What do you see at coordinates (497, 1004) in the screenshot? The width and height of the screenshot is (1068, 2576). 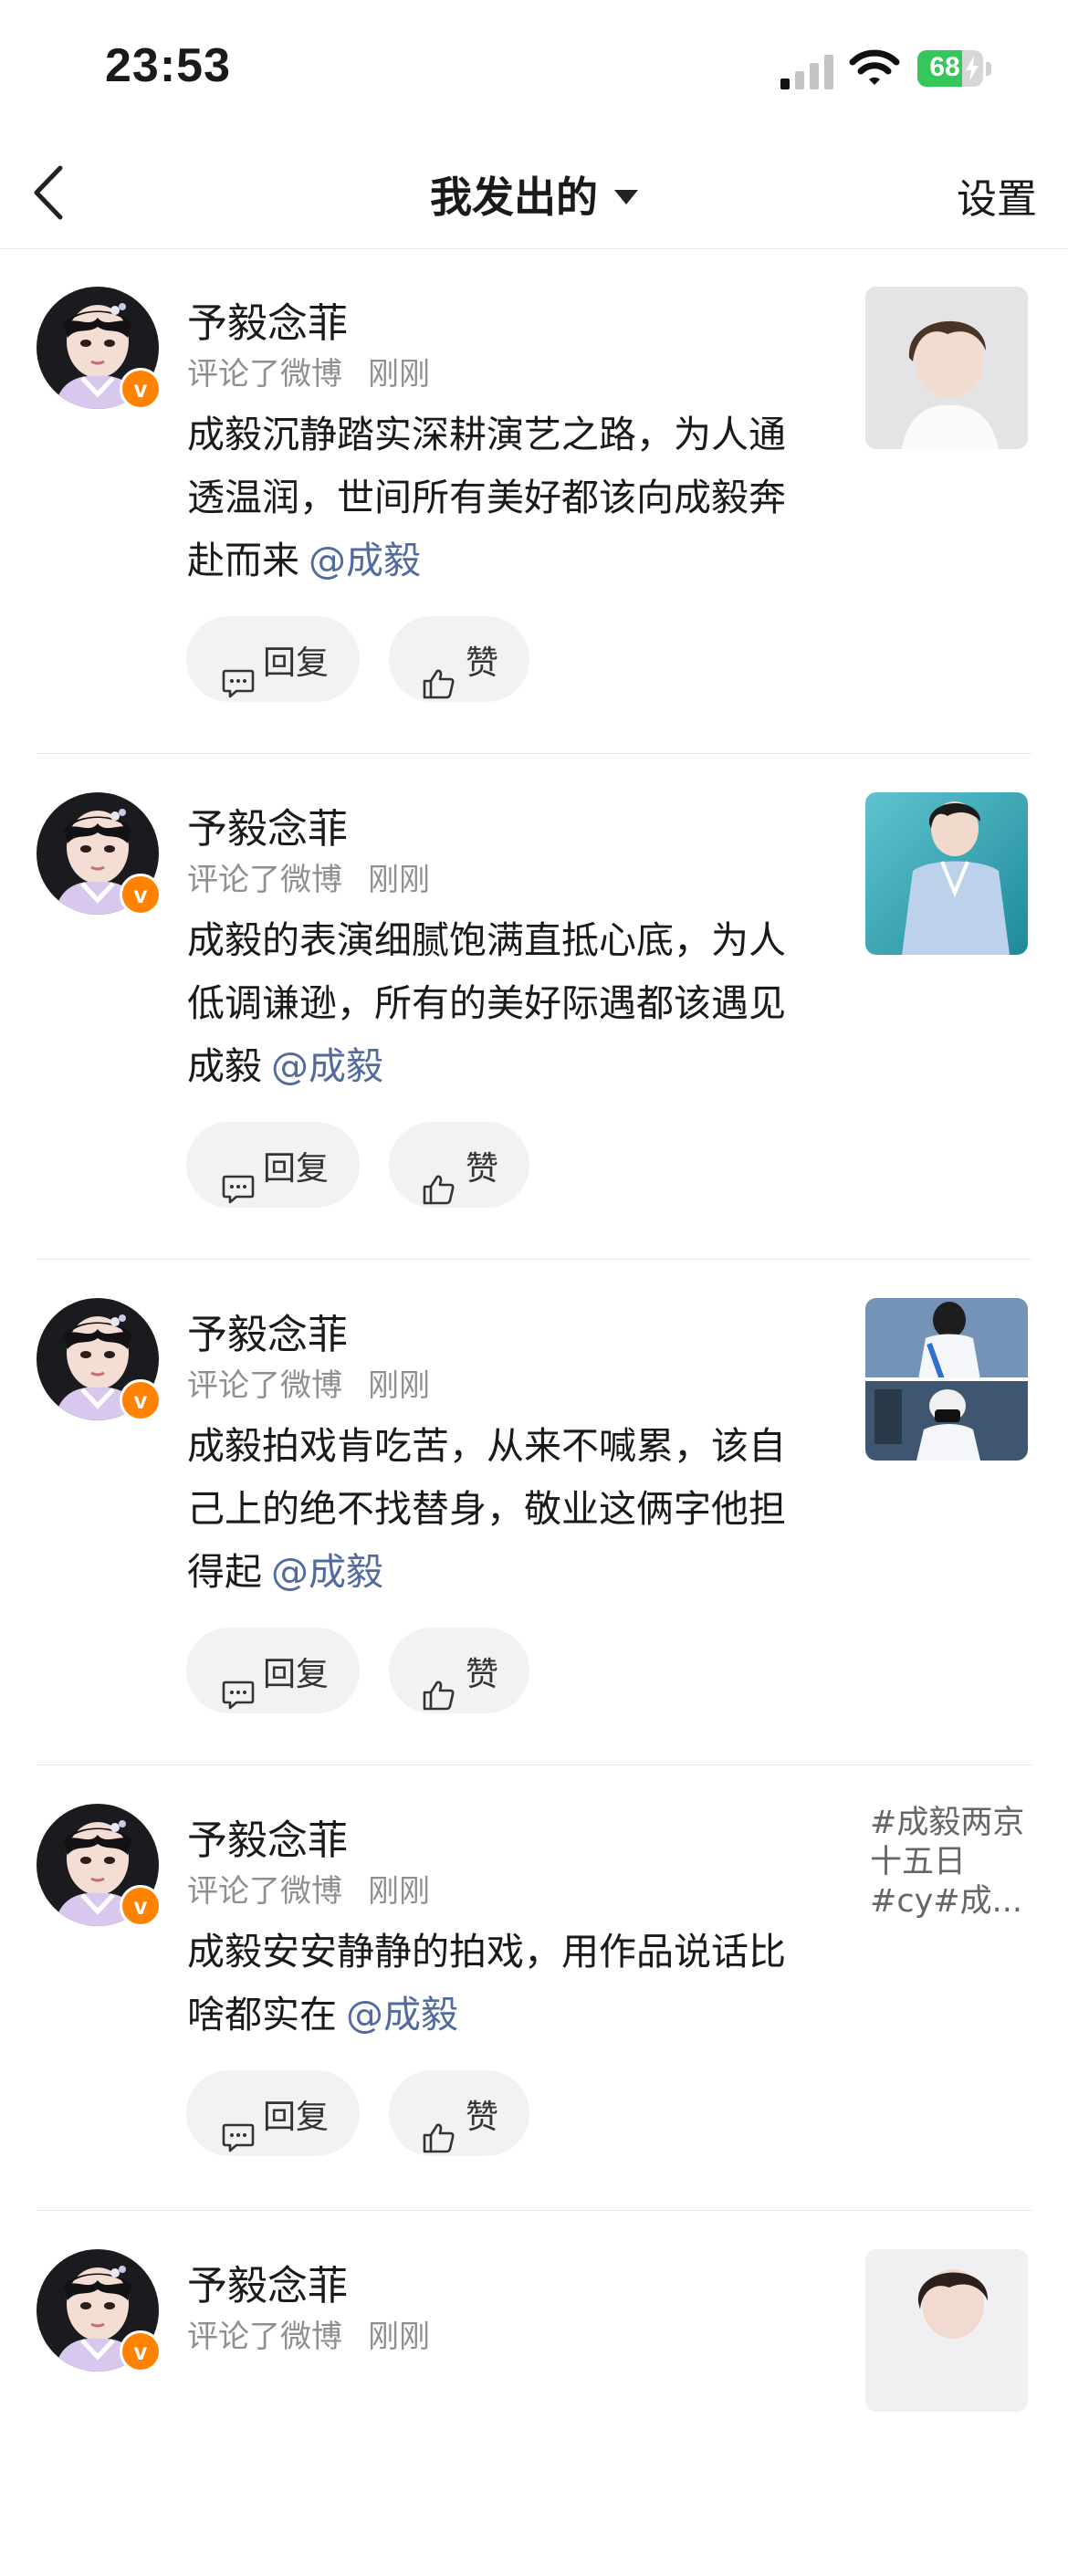 I see `comment-text: 成毅的表演细腻饱满直抵心底，为人低调谦逊，所有的美好际遇都该遇见成毅 @成毅` at bounding box center [497, 1004].